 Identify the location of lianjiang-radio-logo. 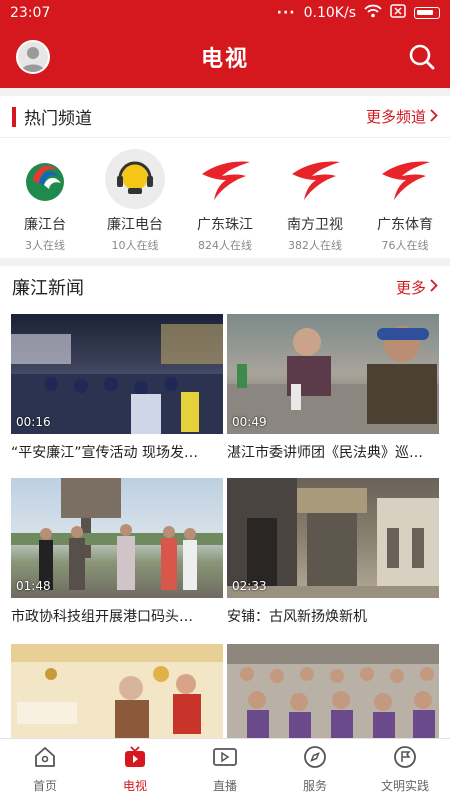
(135, 179).